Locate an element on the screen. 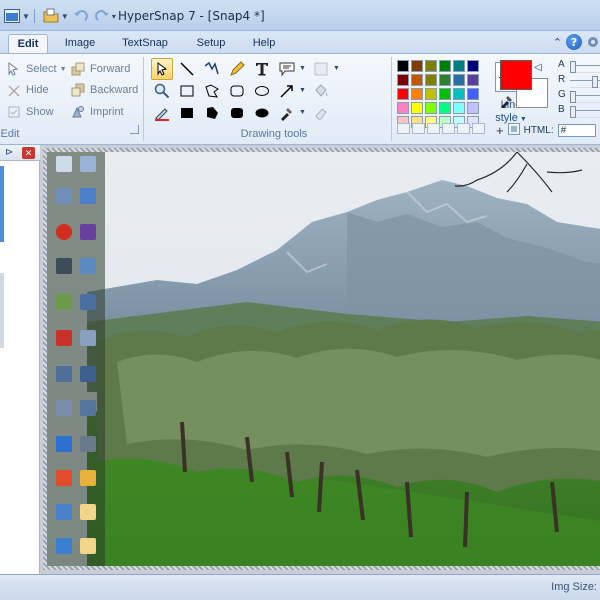 The width and height of the screenshot is (600, 600). callout-tool-icon is located at coordinates (287, 69).